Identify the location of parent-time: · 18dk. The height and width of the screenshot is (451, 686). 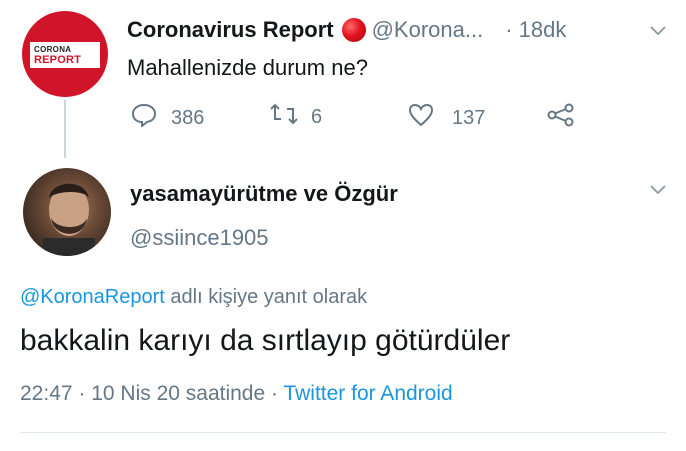
(535, 30).